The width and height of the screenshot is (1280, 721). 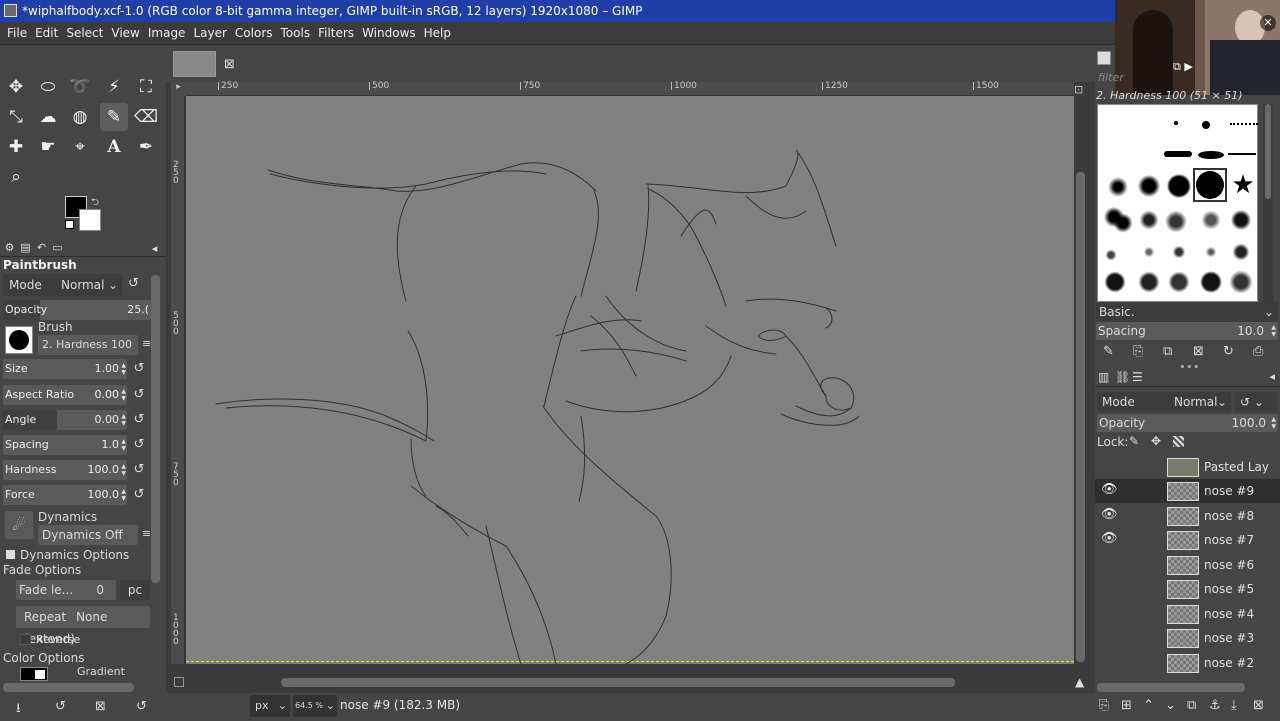 I want to click on smudge-tool-icon: ☛, so click(x=48, y=147).